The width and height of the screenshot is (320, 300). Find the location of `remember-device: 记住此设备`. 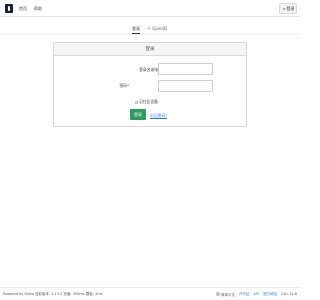

remember-device: 记住此设备 is located at coordinates (146, 102).